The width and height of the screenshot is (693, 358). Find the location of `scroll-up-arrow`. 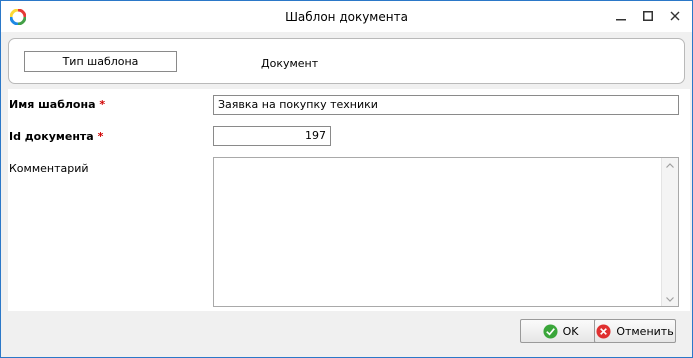

scroll-up-arrow is located at coordinates (670, 165).